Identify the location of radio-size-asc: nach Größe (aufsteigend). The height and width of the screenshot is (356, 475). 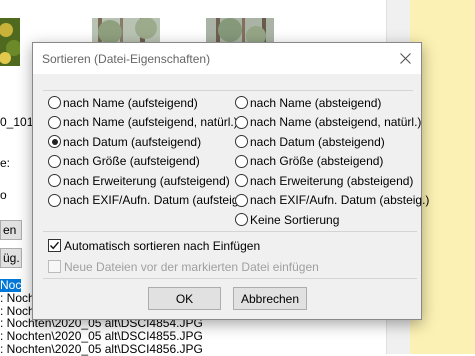
(124, 161).